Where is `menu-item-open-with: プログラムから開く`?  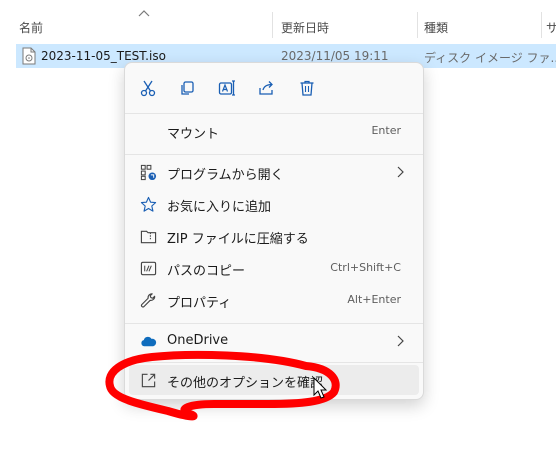 menu-item-open-with: プログラムから開く is located at coordinates (274, 172).